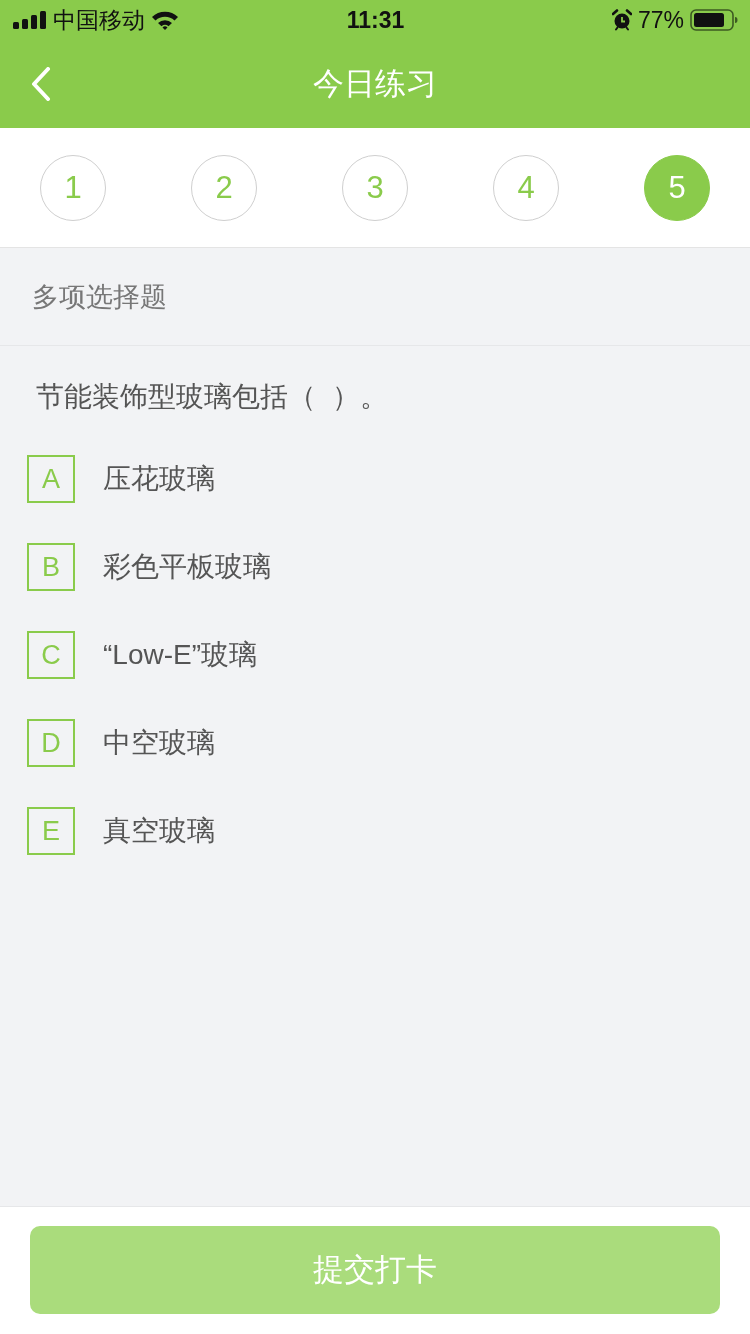  I want to click on page-title: 今日练习, so click(375, 84).